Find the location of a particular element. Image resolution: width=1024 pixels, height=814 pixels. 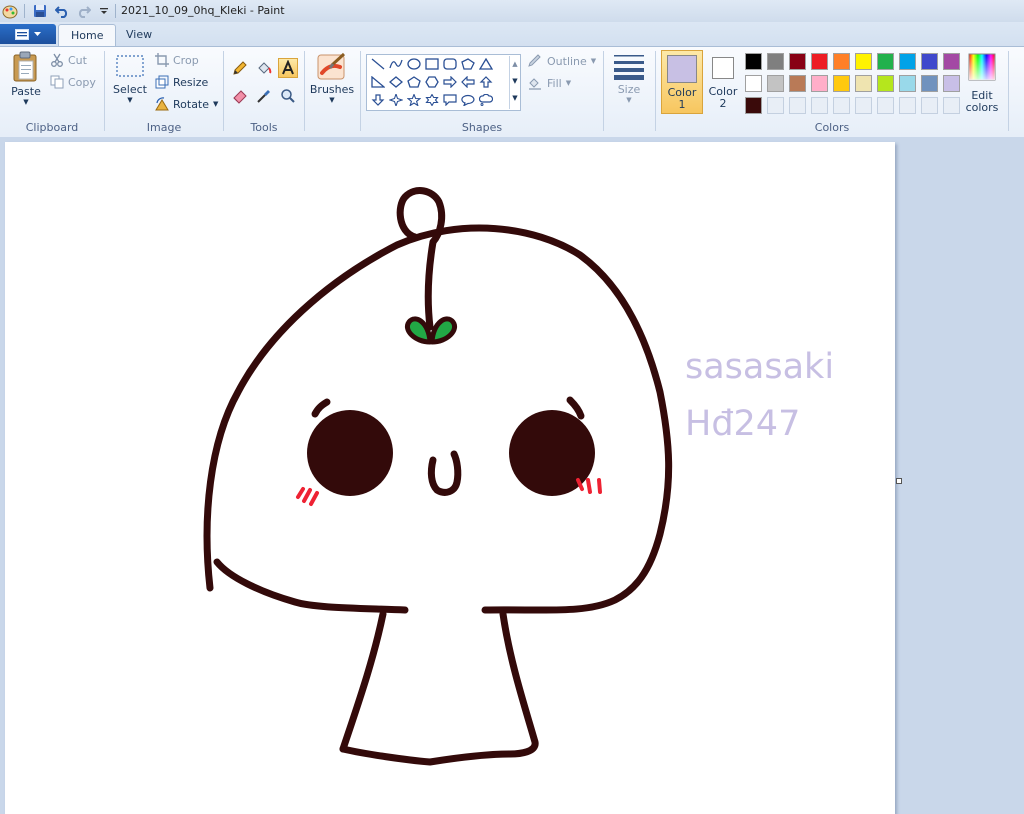

fill-tool is located at coordinates (264, 68).